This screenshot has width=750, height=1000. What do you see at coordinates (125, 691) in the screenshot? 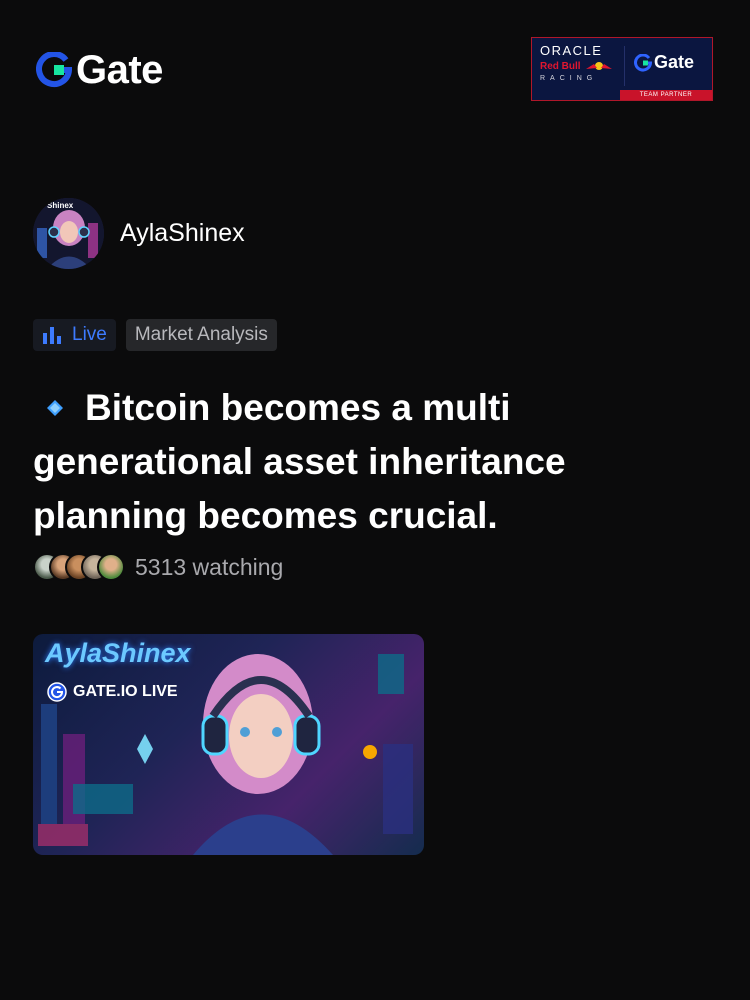
I see `thumbnail-badge-label: GATE.IO LIVE` at bounding box center [125, 691].